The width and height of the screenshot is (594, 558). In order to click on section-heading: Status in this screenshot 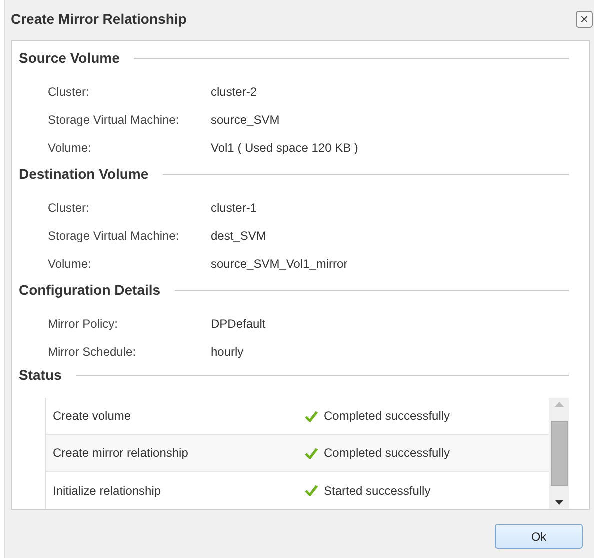, I will do `click(40, 375)`.